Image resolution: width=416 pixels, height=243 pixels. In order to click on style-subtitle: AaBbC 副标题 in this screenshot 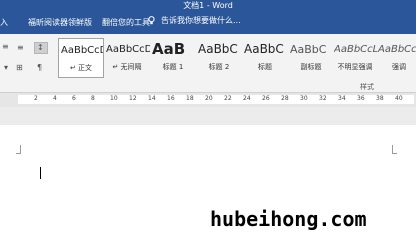, I will do `click(311, 58)`.